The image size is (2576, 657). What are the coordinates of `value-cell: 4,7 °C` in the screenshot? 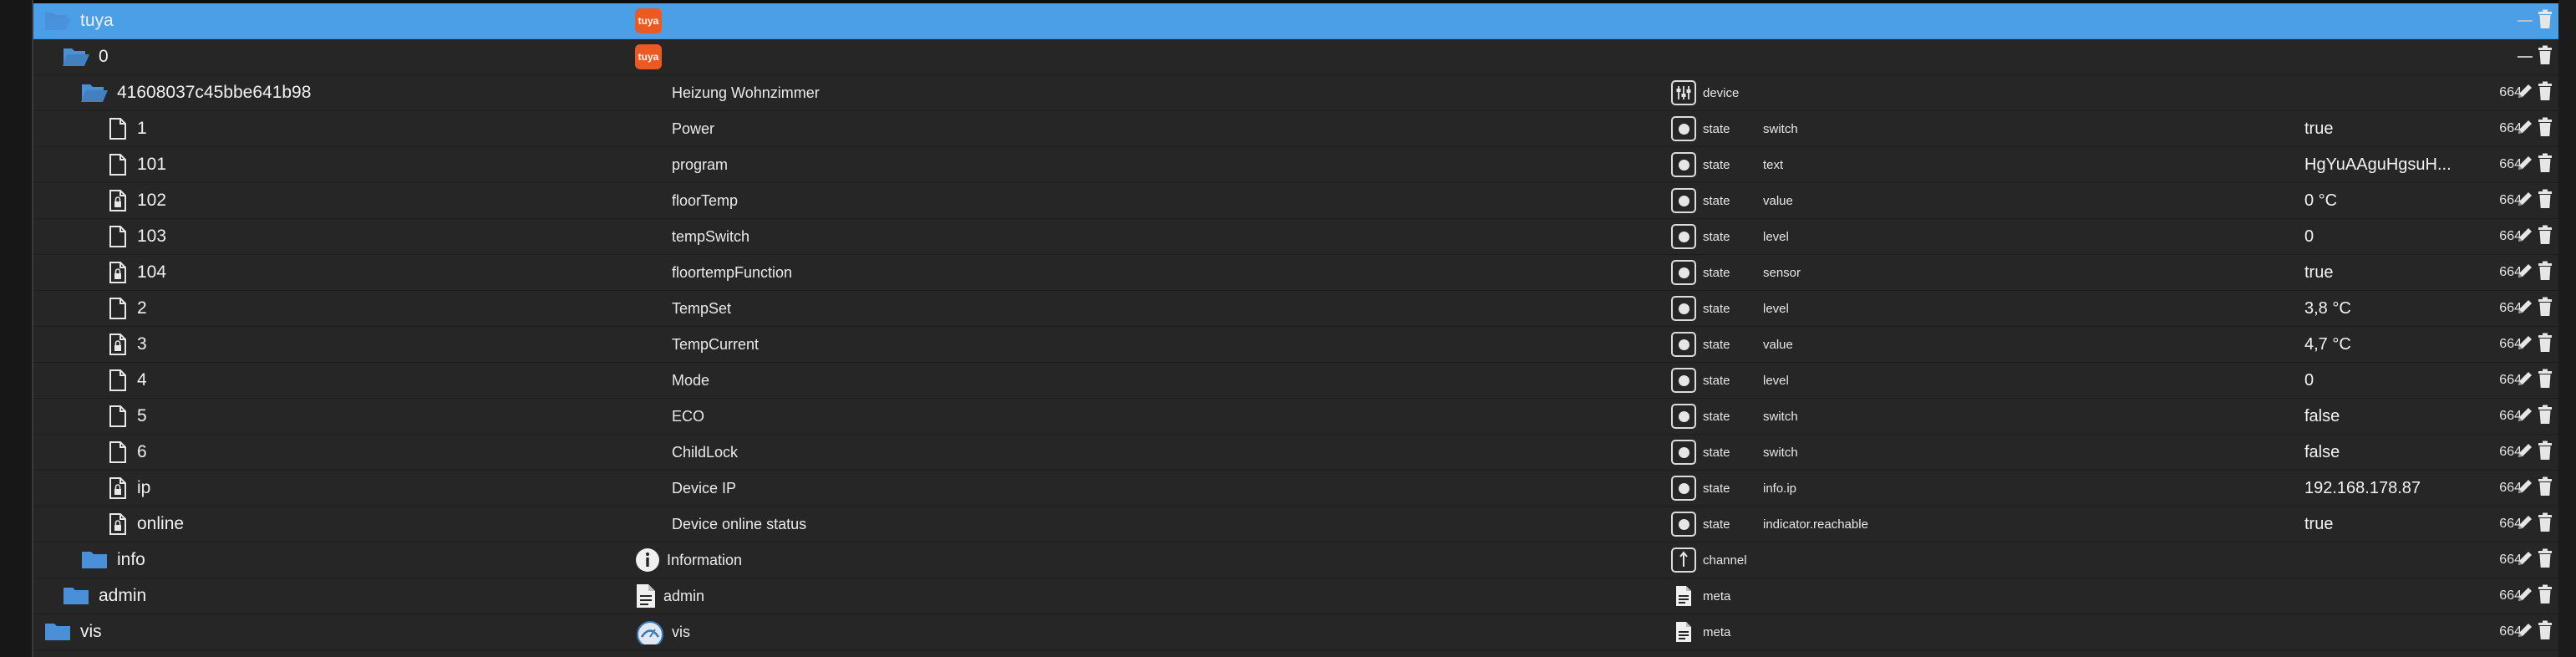 It's located at (2400, 345).